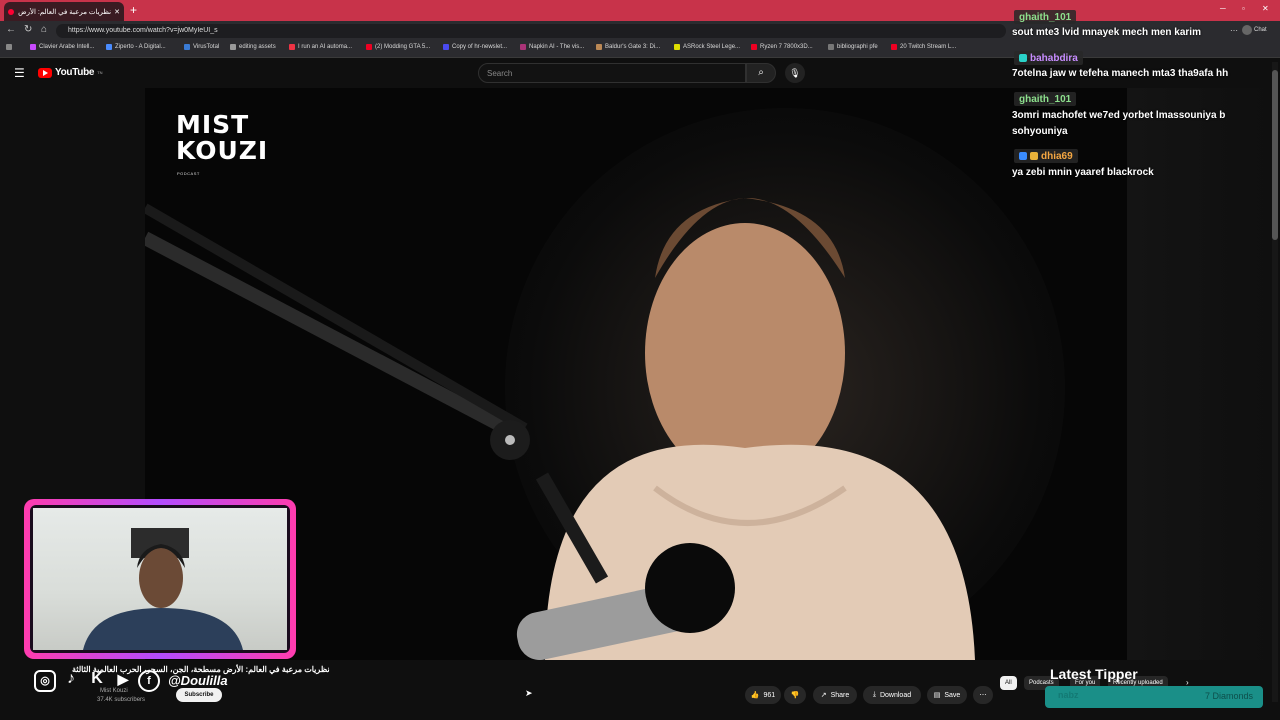 The width and height of the screenshot is (1280, 720). What do you see at coordinates (640, 10) in the screenshot?
I see `browser-tab-bar` at bounding box center [640, 10].